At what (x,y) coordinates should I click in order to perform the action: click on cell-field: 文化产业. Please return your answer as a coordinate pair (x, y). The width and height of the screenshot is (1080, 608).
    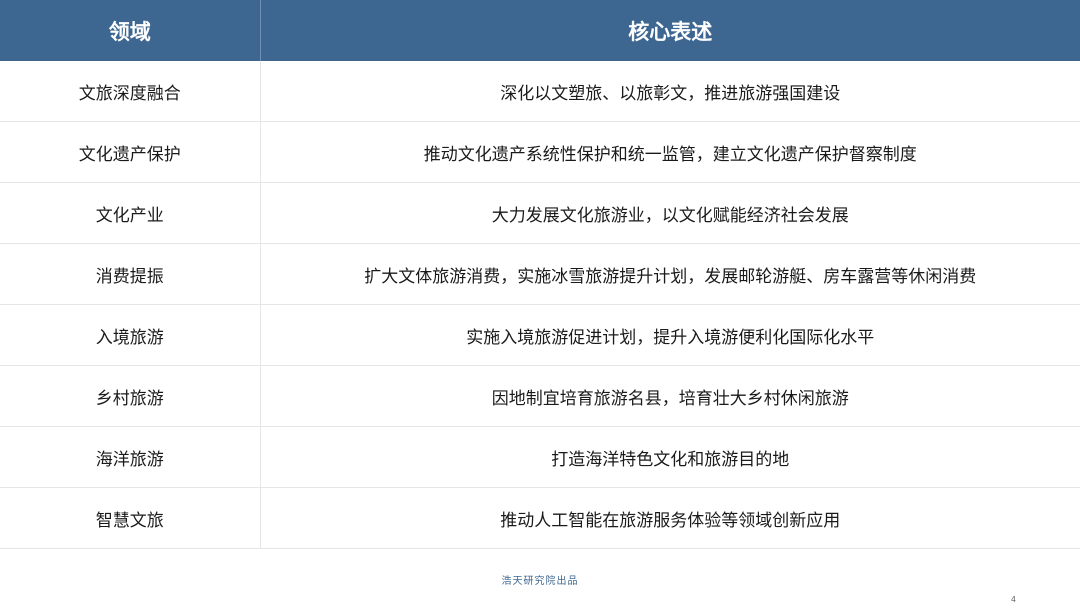
    Looking at the image, I should click on (130, 213).